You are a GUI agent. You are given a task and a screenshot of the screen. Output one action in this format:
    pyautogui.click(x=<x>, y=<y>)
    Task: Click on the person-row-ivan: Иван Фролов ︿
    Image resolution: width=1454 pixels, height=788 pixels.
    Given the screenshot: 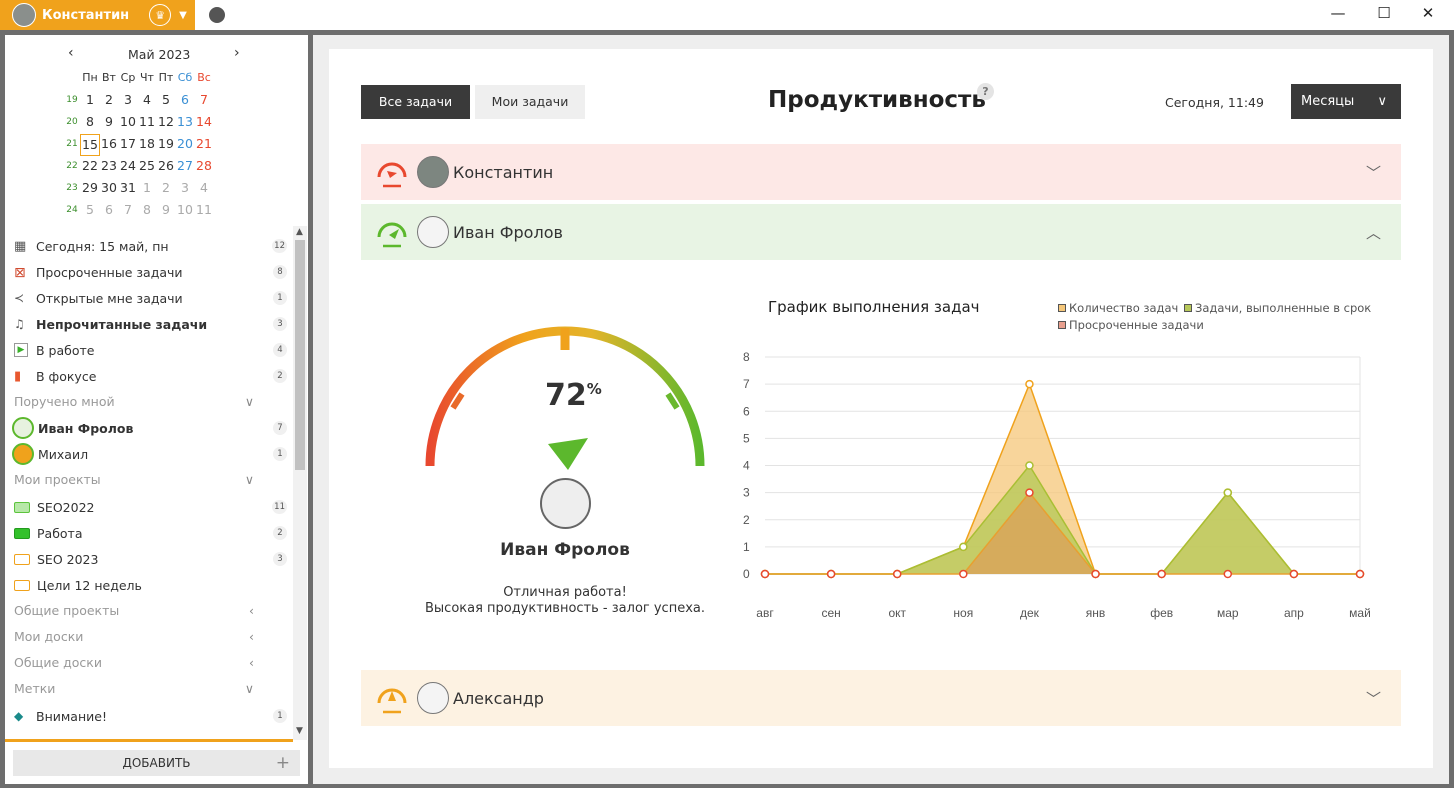 What is the action you would take?
    pyautogui.click(x=881, y=232)
    